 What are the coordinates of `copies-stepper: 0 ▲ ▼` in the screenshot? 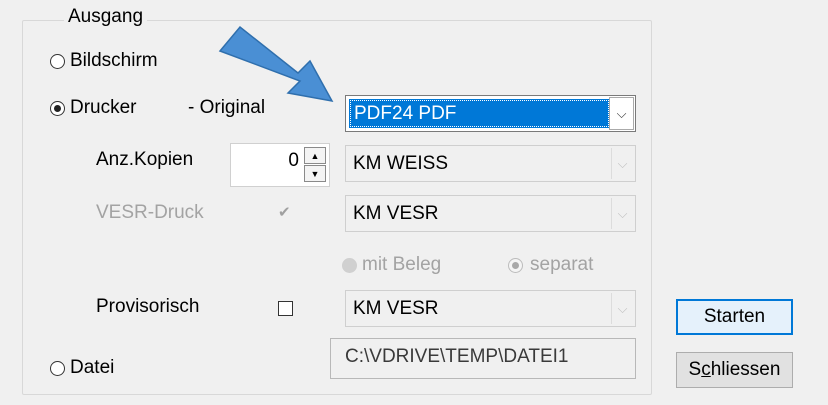 It's located at (280, 165).